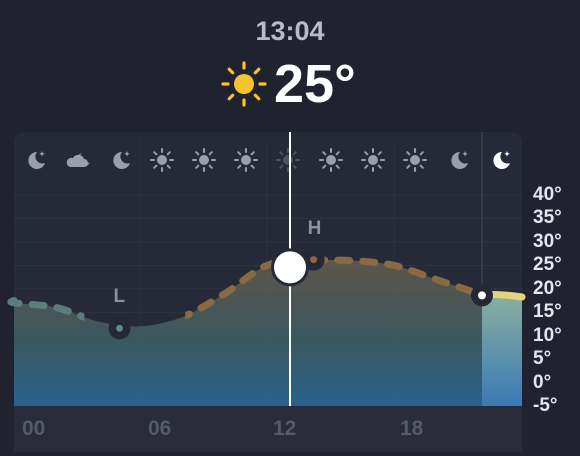 This screenshot has width=580, height=456. Describe the element at coordinates (119, 328) in the screenshot. I see `low-marker-dot` at that location.